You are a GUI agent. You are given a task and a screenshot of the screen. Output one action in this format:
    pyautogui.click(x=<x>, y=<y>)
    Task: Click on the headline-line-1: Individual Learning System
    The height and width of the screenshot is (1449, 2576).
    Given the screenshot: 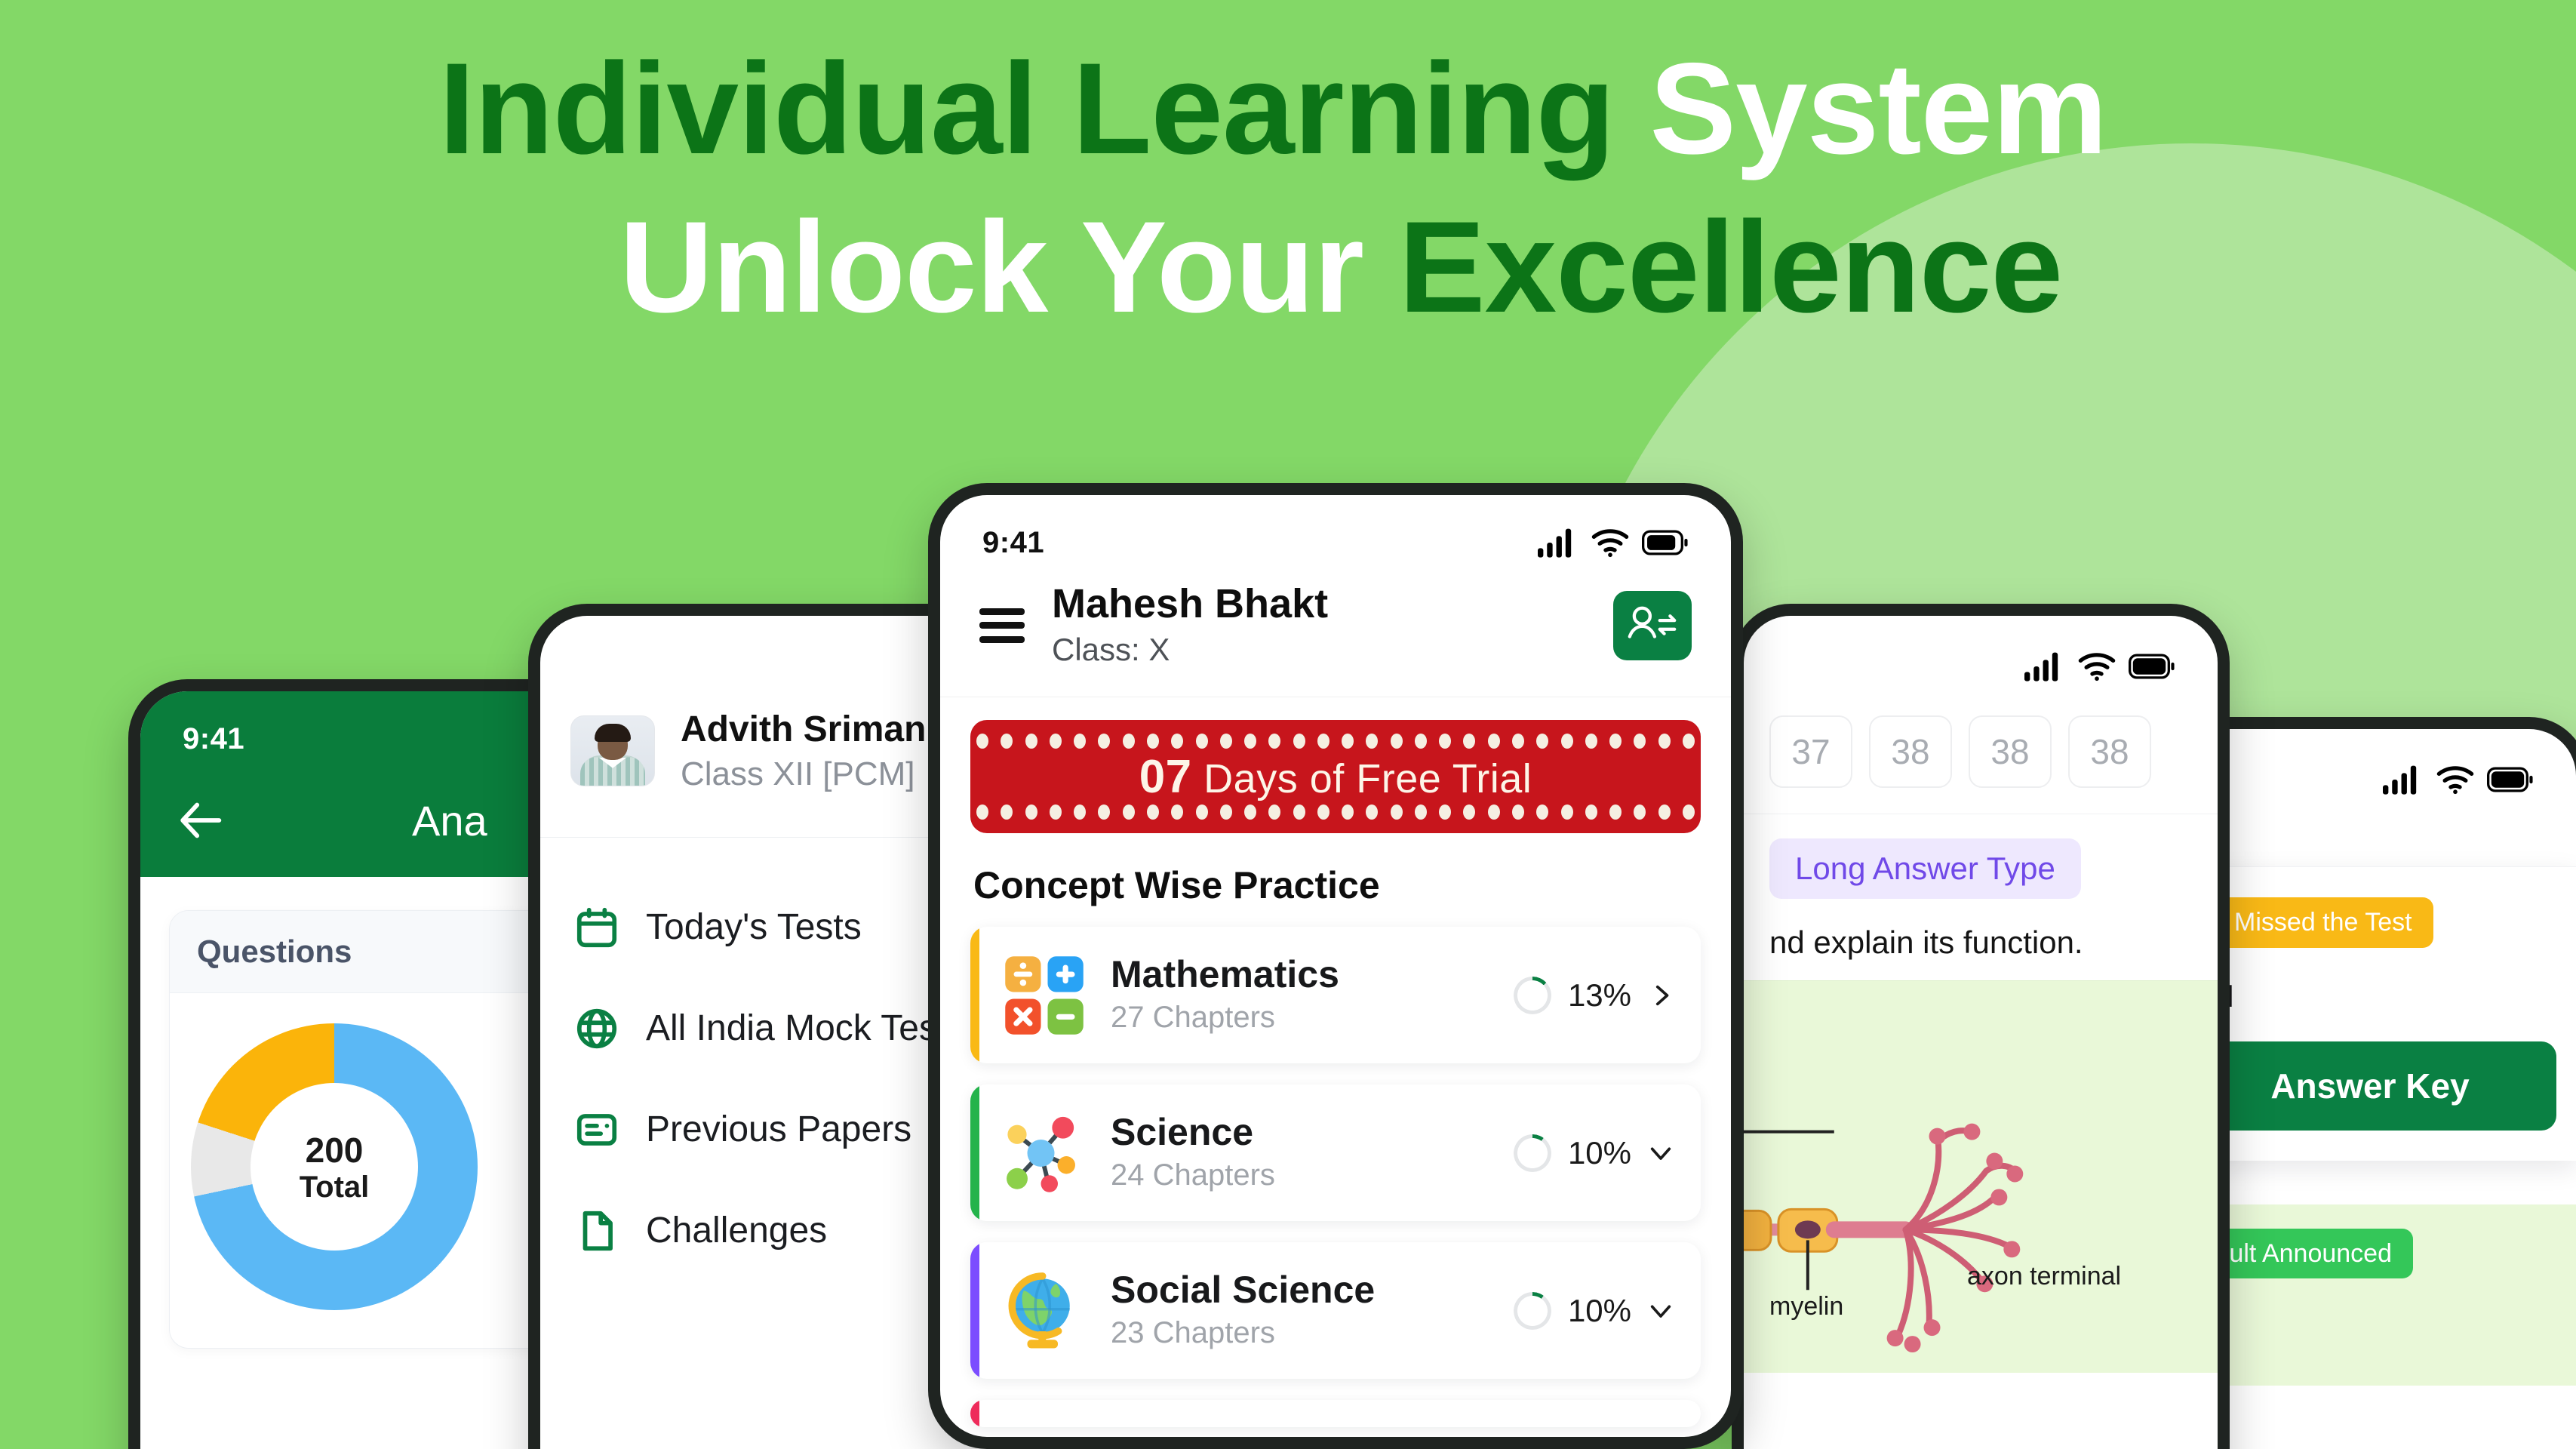 What is the action you would take?
    pyautogui.click(x=1288, y=109)
    